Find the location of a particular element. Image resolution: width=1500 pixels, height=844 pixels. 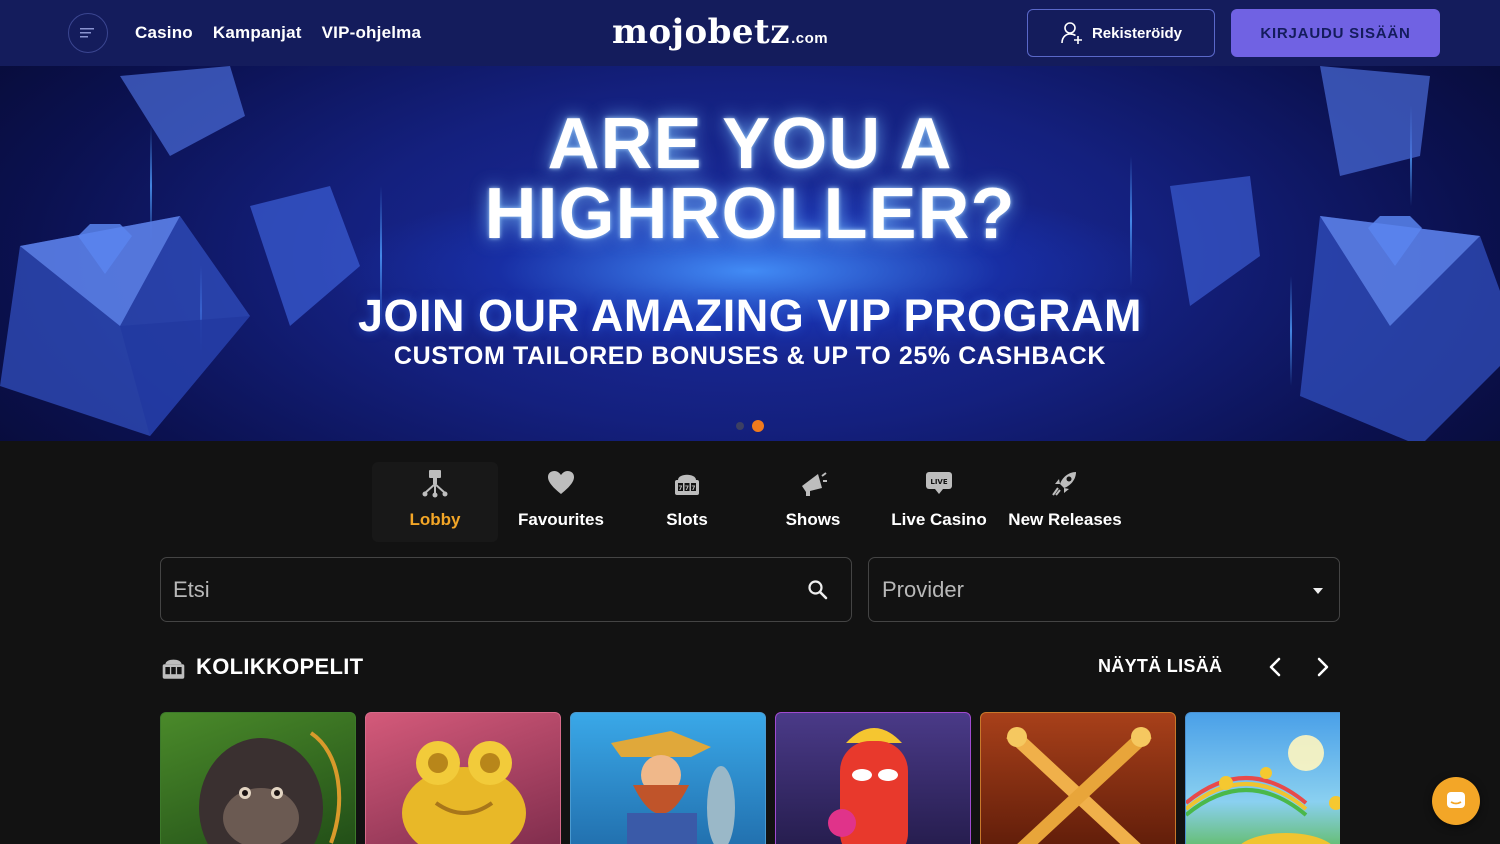

logo-suffix: .com is located at coordinates (810, 38).